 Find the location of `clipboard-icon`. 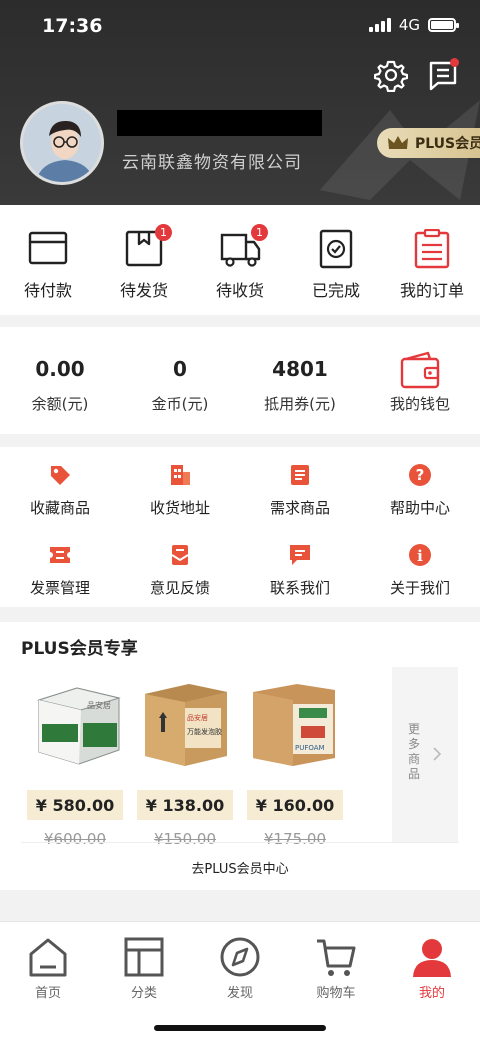

clipboard-icon is located at coordinates (432, 249).